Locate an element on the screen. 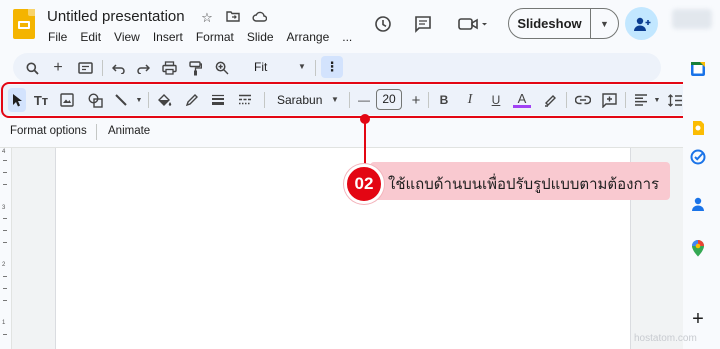 Image resolution: width=720 pixels, height=349 pixels. main-toolbar: + Fit ▼ ⋮ is located at coordinates (337, 67).